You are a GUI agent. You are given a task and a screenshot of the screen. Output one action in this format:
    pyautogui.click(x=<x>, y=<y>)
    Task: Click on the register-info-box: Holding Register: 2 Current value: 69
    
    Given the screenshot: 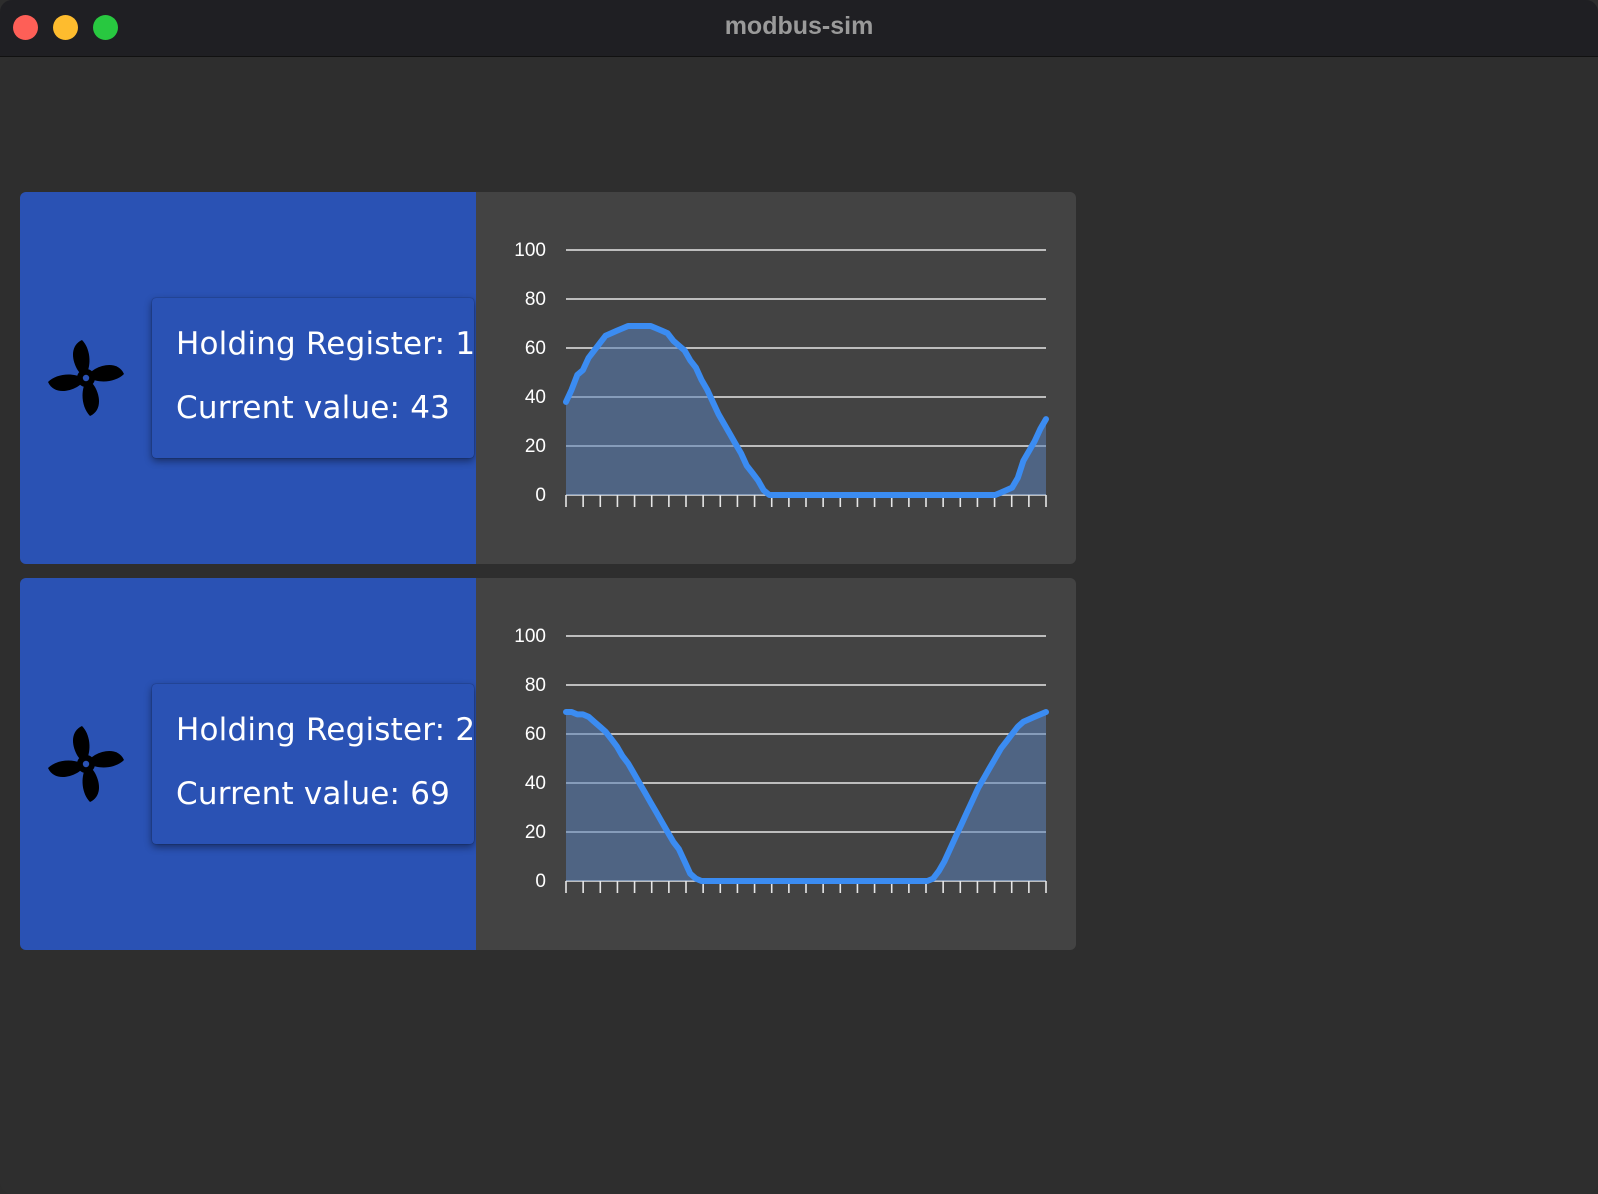 What is the action you would take?
    pyautogui.click(x=314, y=764)
    